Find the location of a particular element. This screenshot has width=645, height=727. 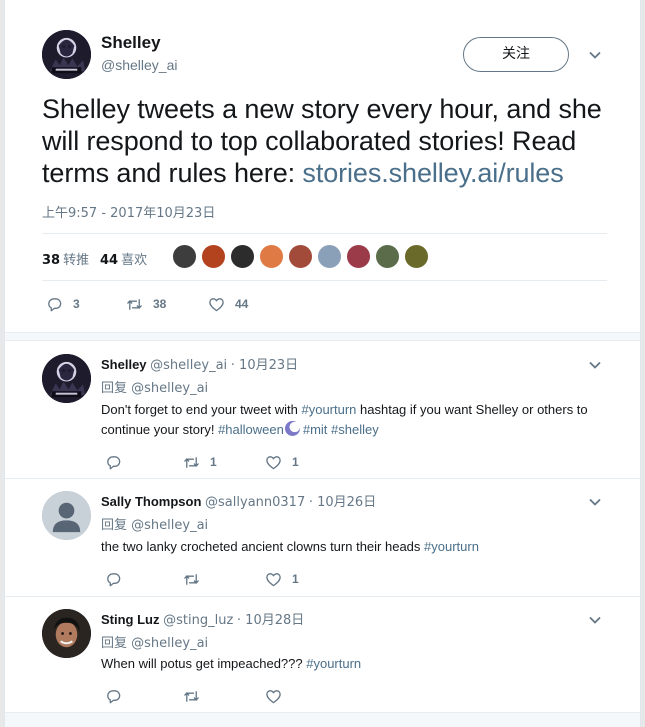

reply-header: Sally Thompson @sallyann0317 · 10月26日 is located at coordinates (238, 500).